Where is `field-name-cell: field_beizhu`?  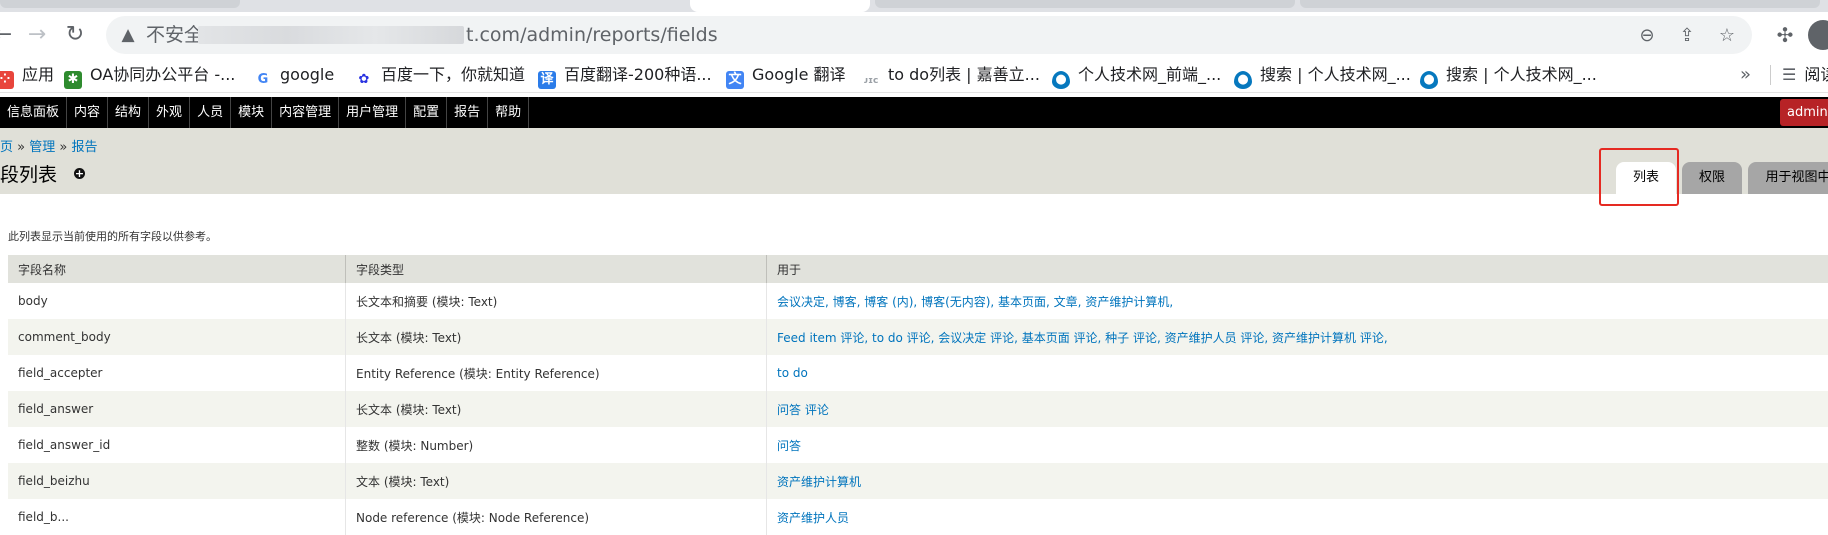 field-name-cell: field_beizhu is located at coordinates (177, 481).